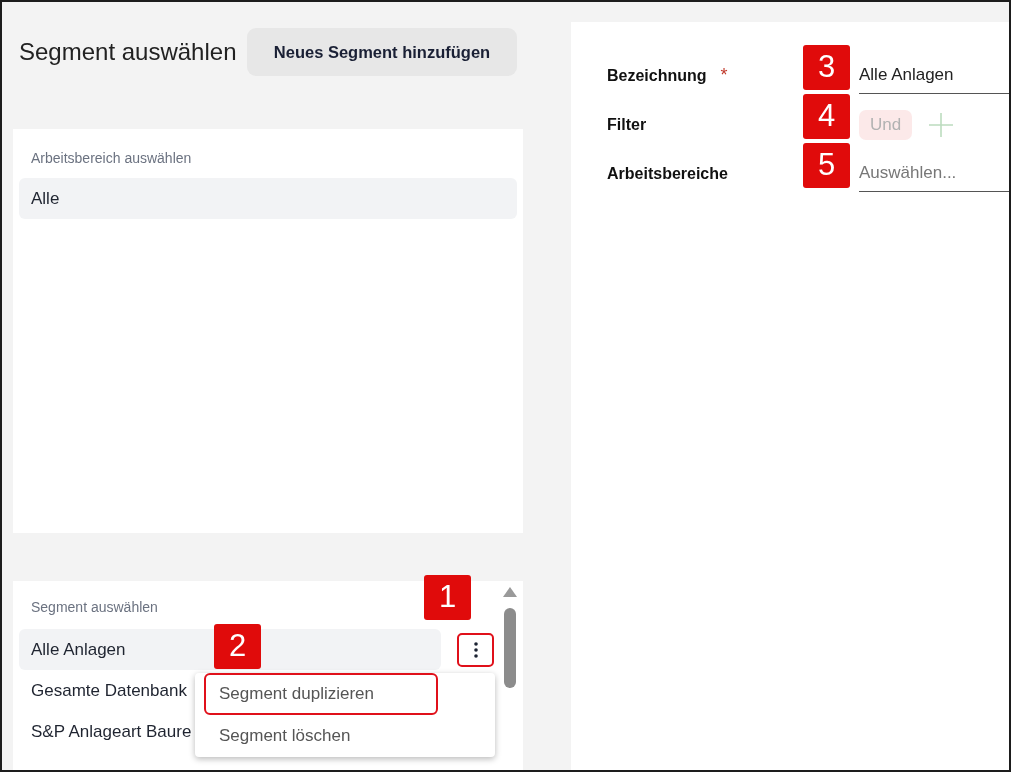 The height and width of the screenshot is (772, 1011). I want to click on field-label: Filter, so click(627, 124).